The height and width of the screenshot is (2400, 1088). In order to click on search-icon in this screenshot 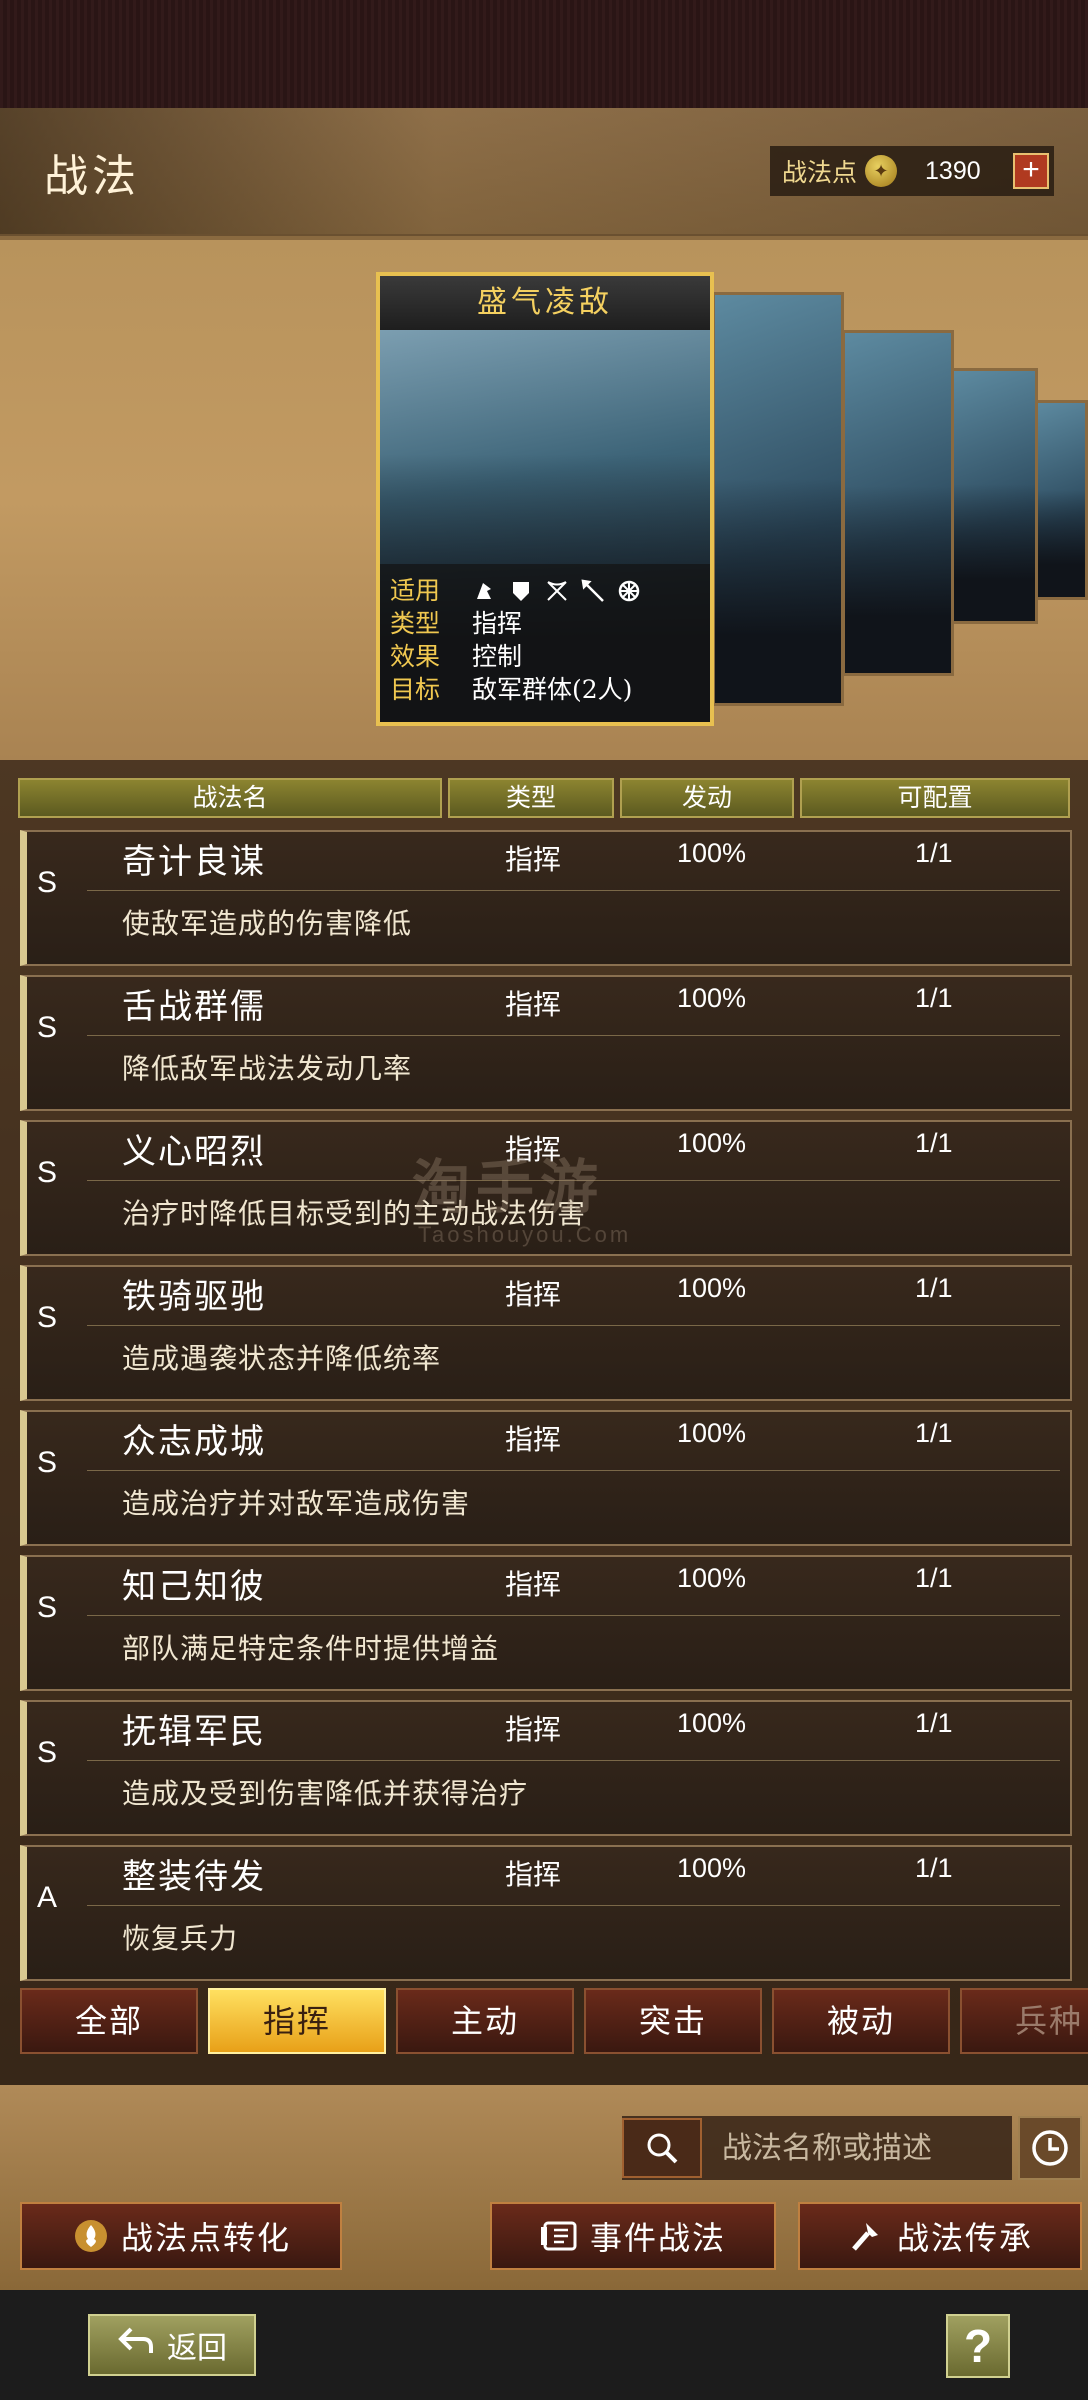, I will do `click(662, 2148)`.